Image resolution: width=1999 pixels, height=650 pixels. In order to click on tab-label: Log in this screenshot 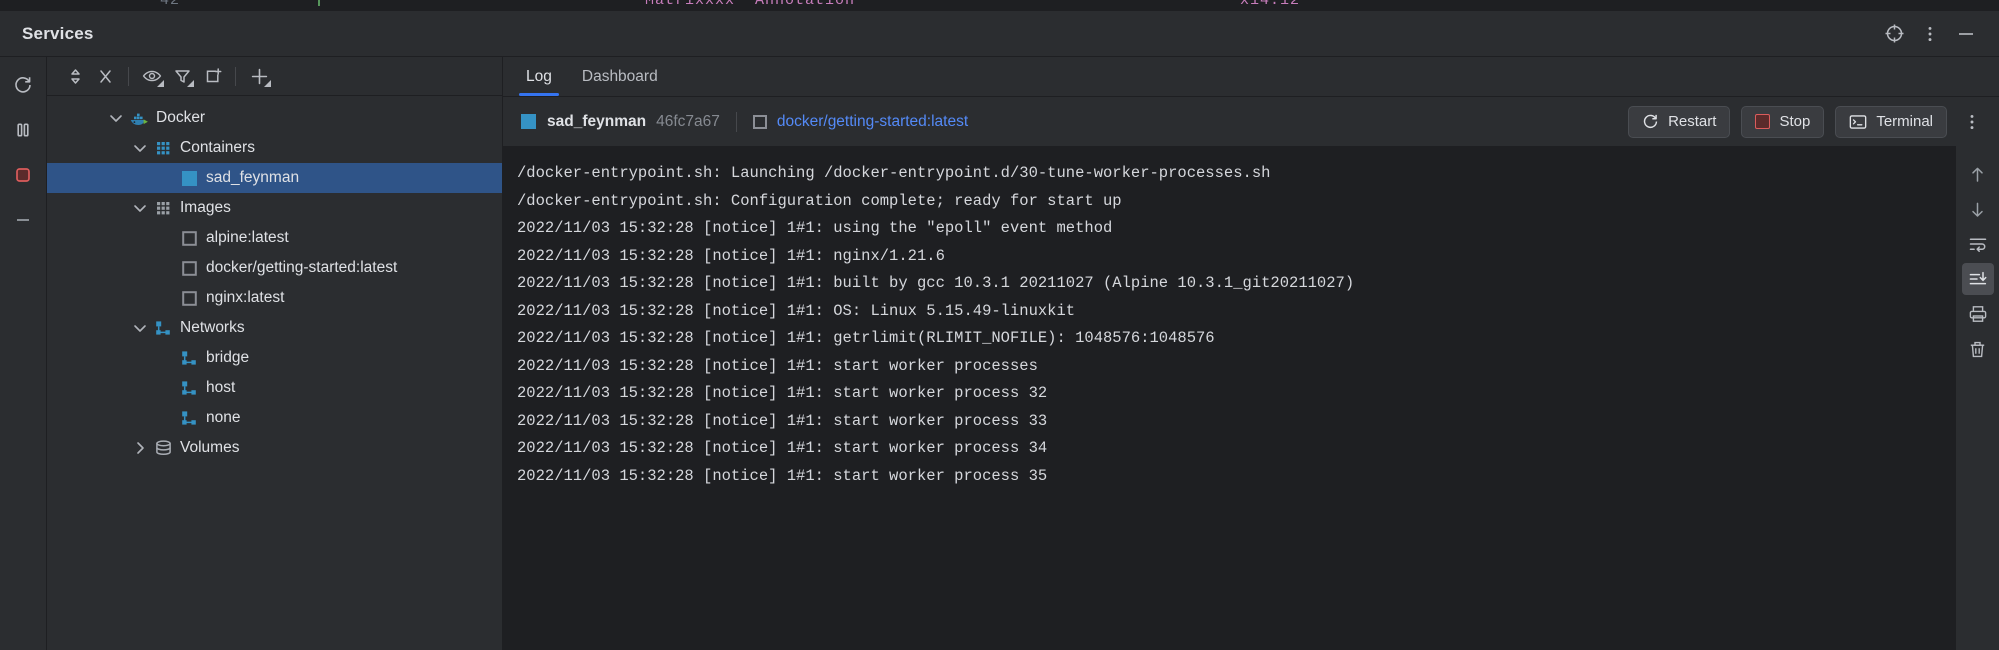, I will do `click(539, 76)`.